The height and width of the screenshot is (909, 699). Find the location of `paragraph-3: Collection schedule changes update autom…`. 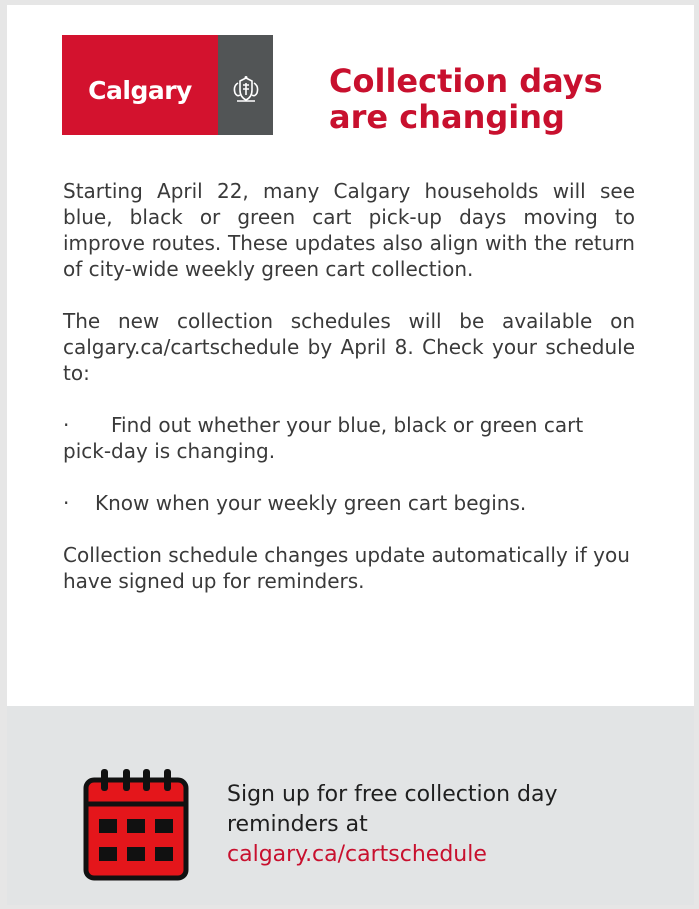

paragraph-3: Collection schedule changes update autom… is located at coordinates (346, 568).